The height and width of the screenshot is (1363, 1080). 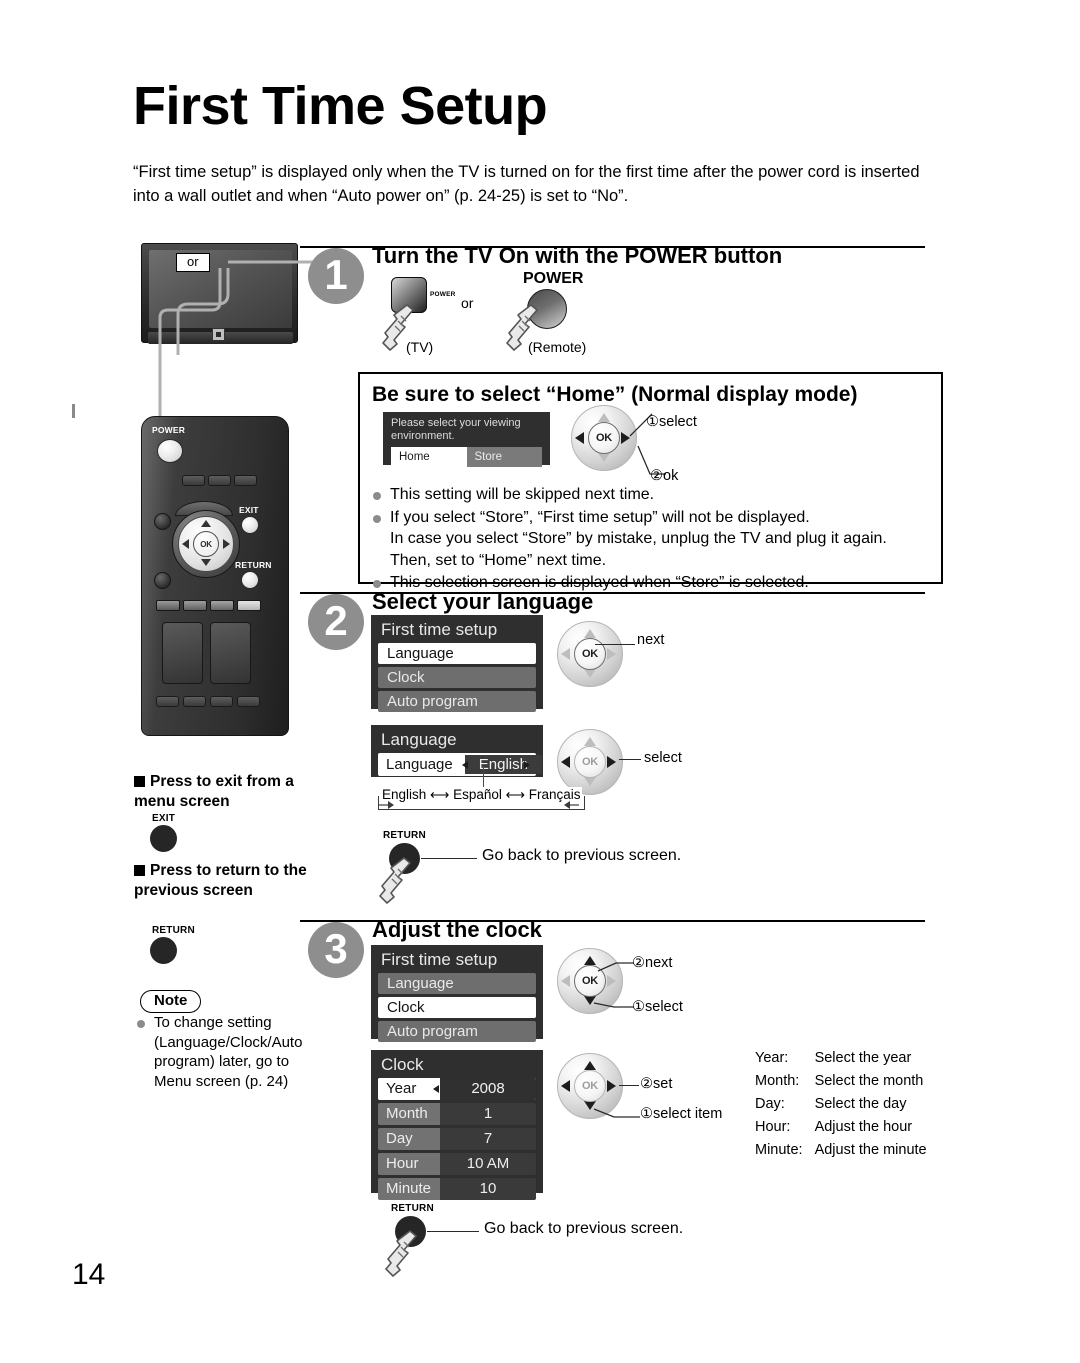 What do you see at coordinates (206, 562) in the screenshot?
I see `remote-dpad-down-icon` at bounding box center [206, 562].